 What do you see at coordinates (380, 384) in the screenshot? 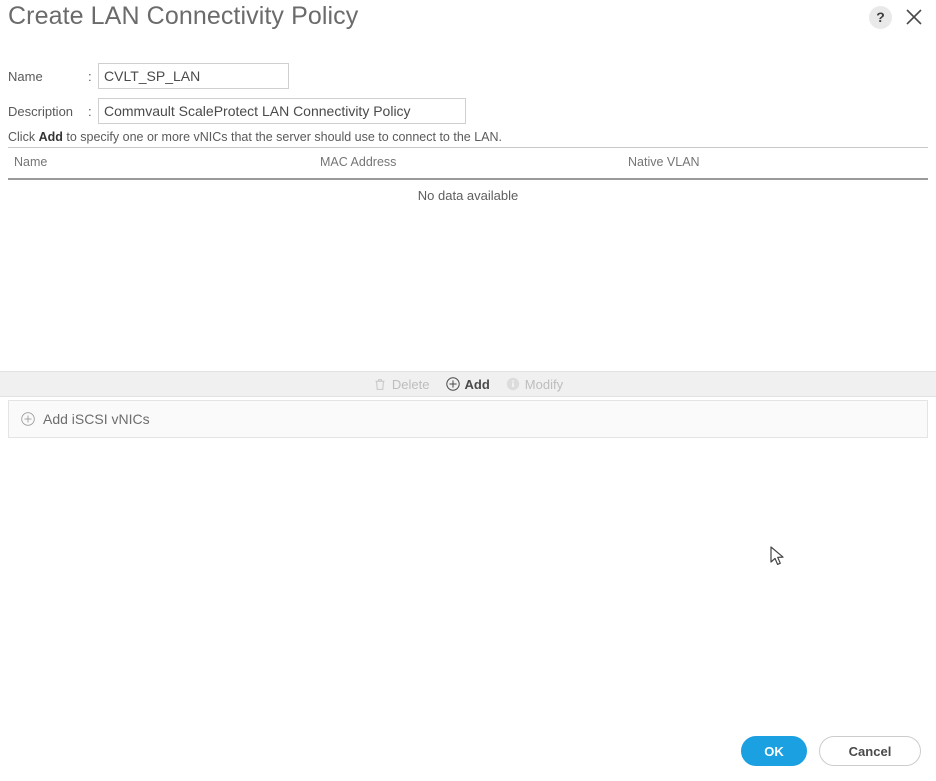
I see `trash-icon` at bounding box center [380, 384].